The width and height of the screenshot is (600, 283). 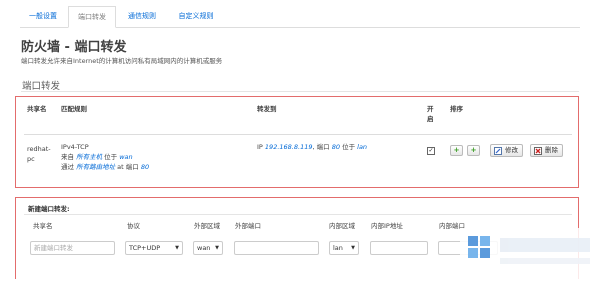 I want to click on header-match: 匹配规则, so click(x=74, y=109).